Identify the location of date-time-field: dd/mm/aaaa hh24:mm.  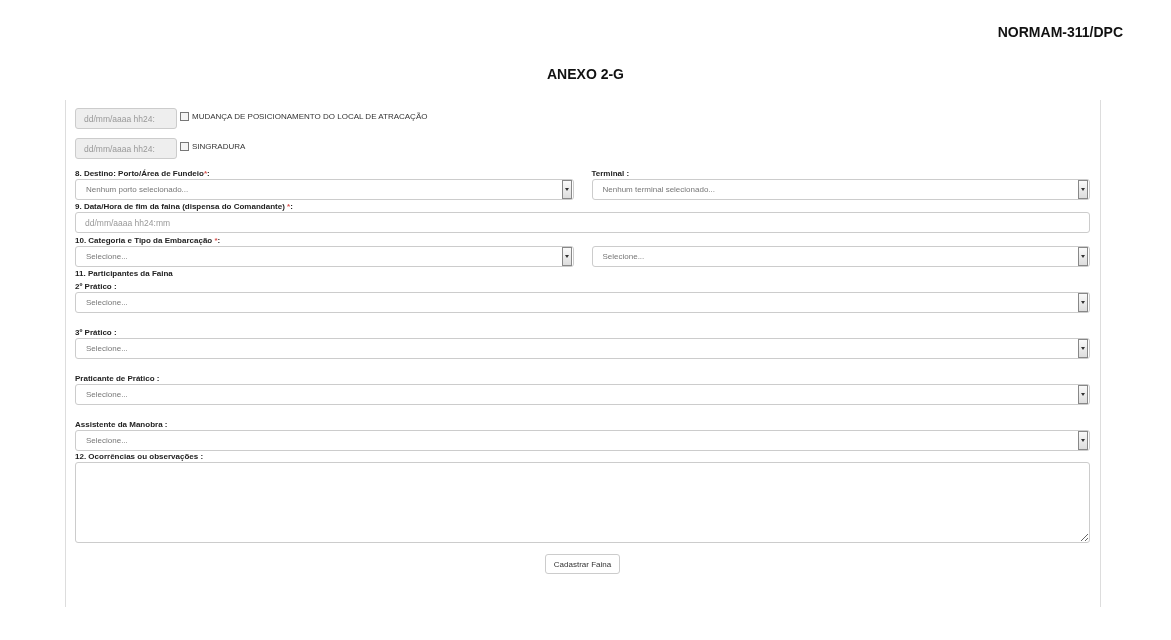
(582, 222).